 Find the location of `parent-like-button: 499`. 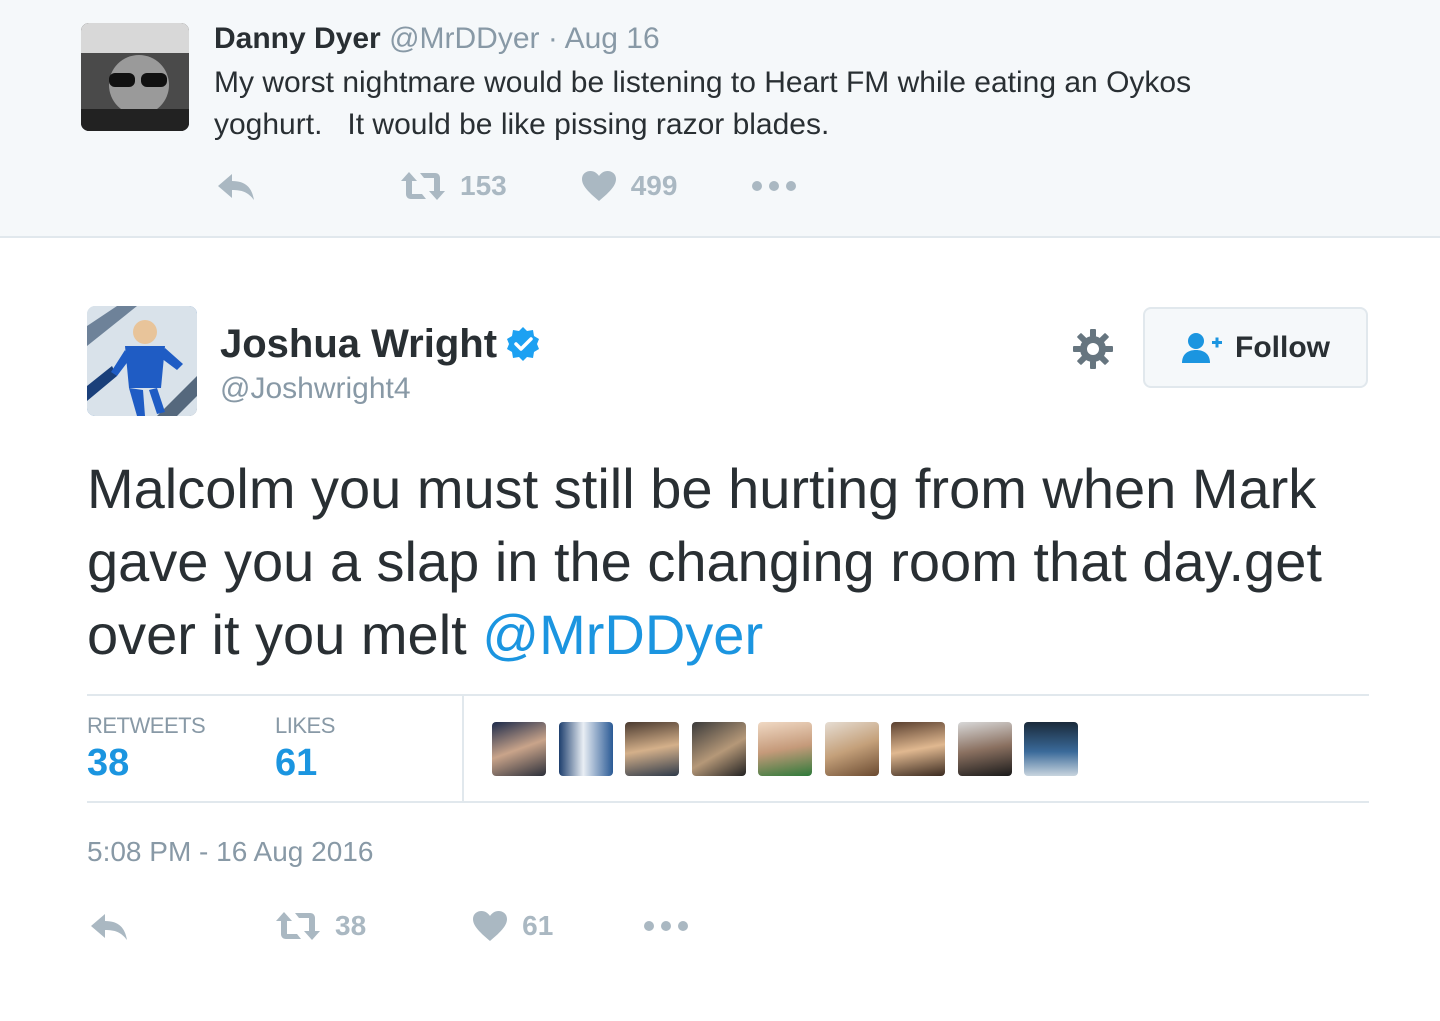

parent-like-button: 499 is located at coordinates (629, 186).